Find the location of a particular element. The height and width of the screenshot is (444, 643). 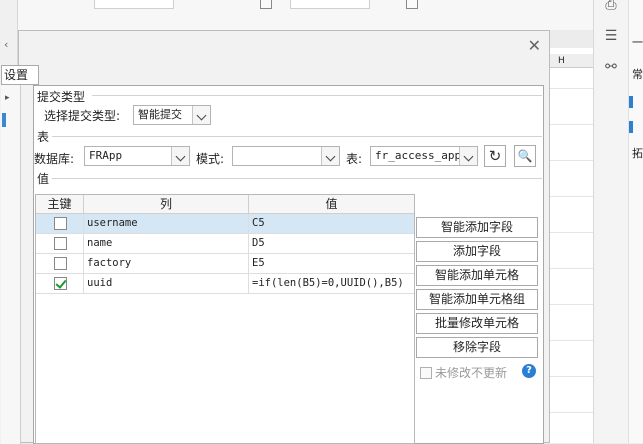

submit-type-label: 选择提交类型: is located at coordinates (82, 116).